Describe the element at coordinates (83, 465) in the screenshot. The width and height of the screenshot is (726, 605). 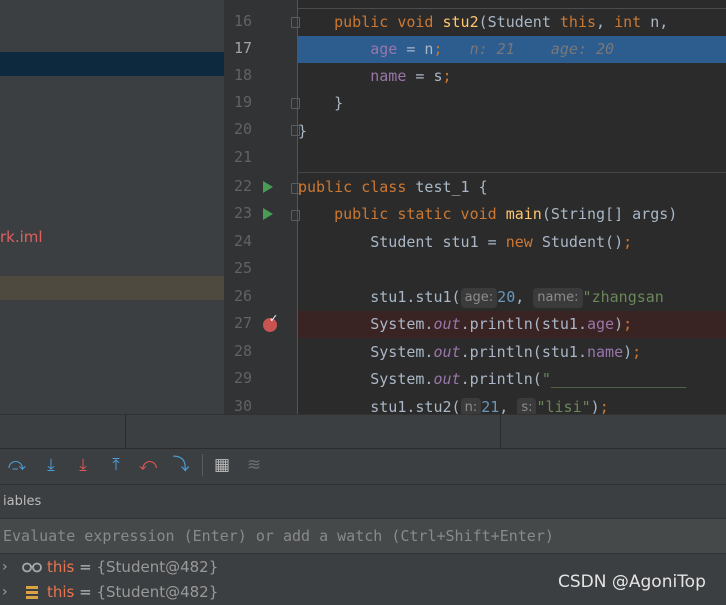
I see `force-step-into-icon: ⤓` at that location.